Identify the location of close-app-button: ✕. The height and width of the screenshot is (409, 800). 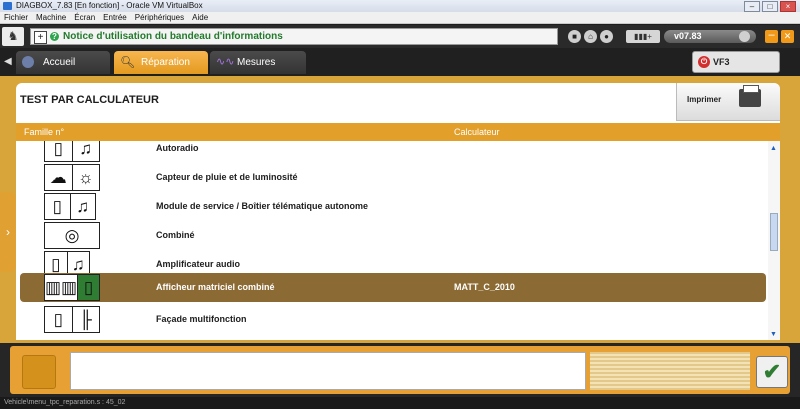
(787, 36).